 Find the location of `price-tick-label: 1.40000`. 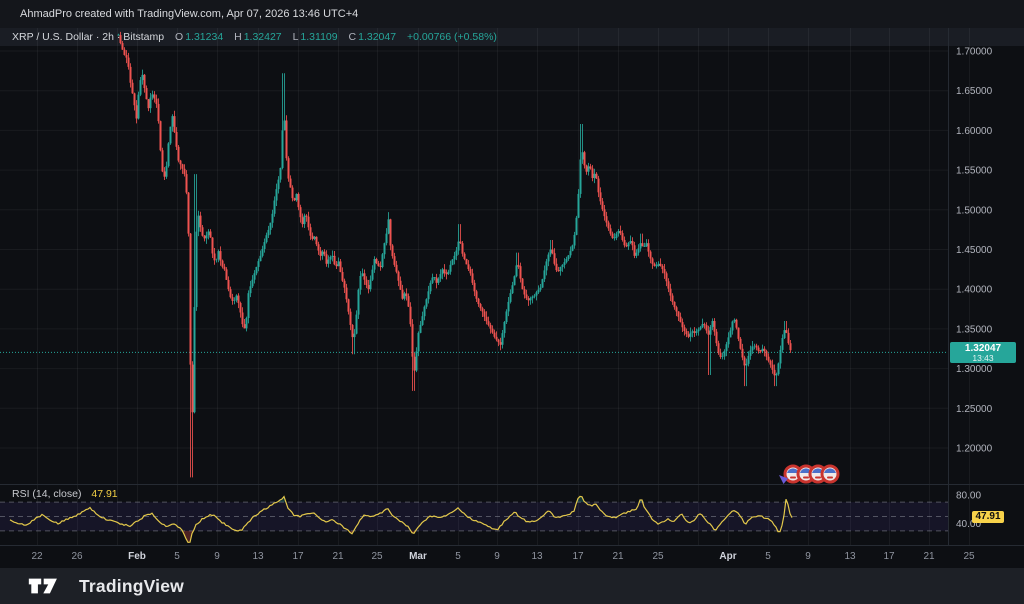

price-tick-label: 1.40000 is located at coordinates (974, 290).